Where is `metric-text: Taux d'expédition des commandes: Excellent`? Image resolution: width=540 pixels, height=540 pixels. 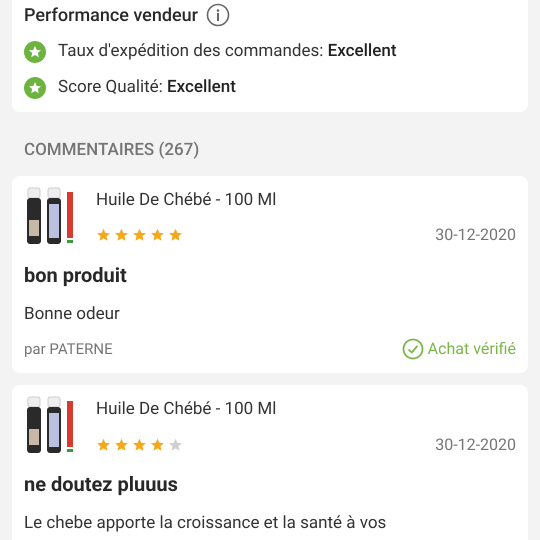
metric-text: Taux d'expédition des commandes: Excellent is located at coordinates (227, 52).